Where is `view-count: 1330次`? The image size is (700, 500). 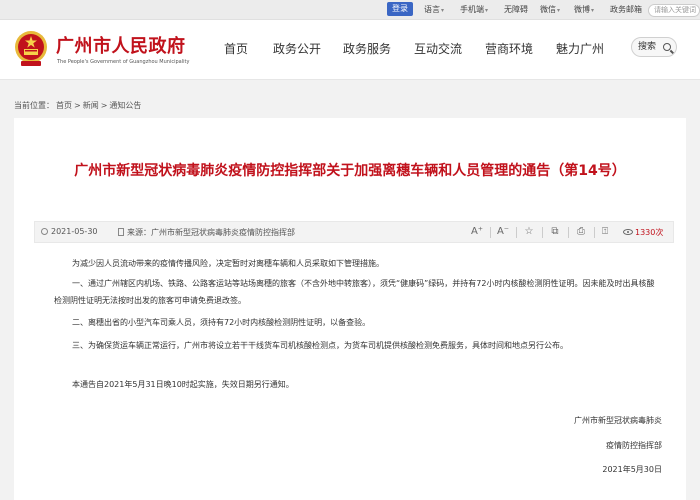
view-count: 1330次 is located at coordinates (643, 232).